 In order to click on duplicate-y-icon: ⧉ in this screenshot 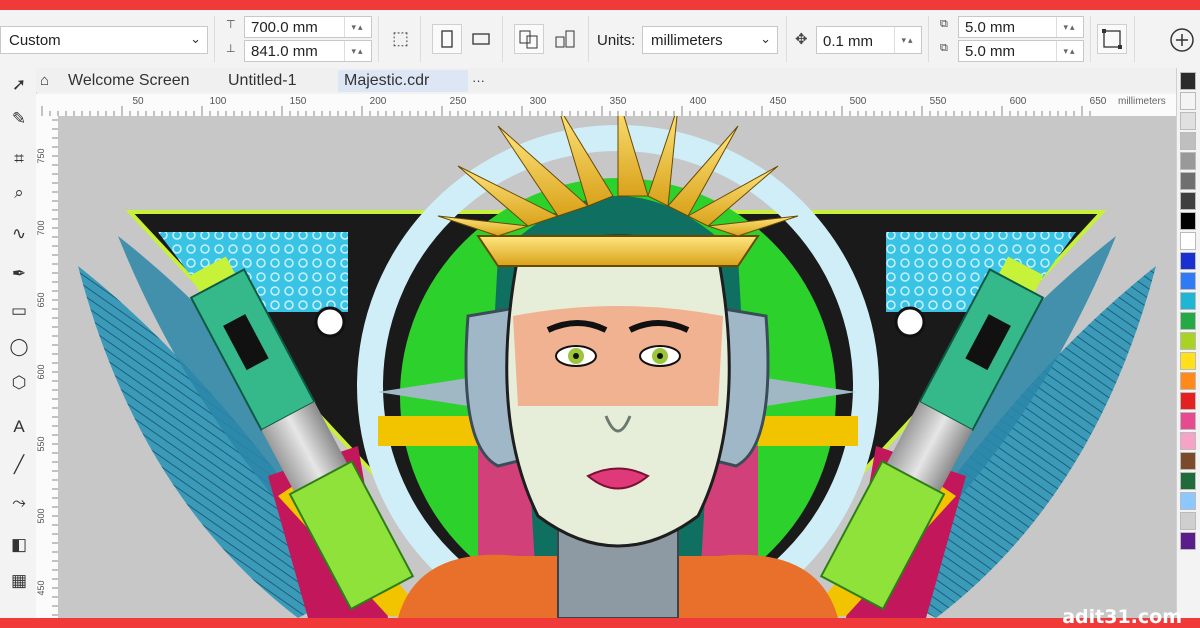, I will do `click(944, 48)`.